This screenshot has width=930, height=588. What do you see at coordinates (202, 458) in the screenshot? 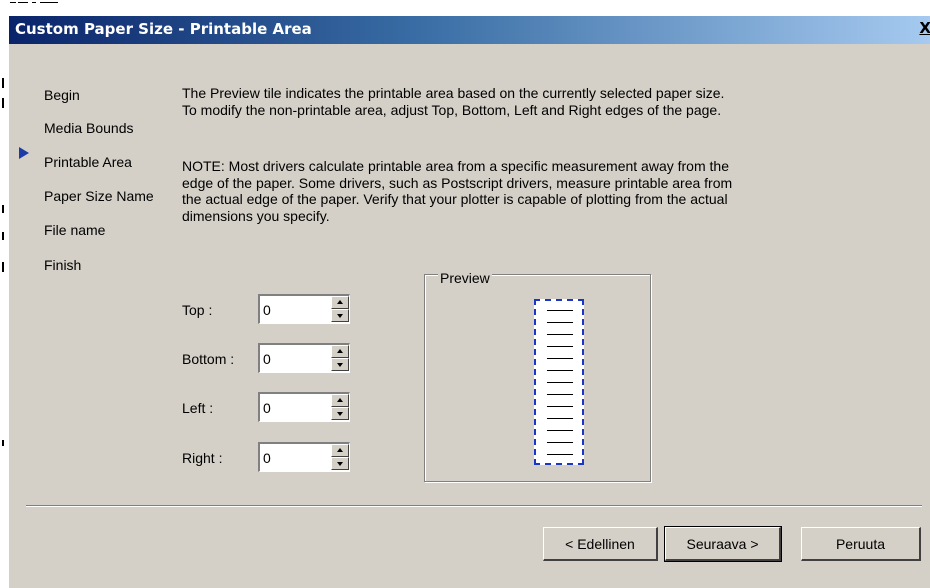
I see `right-label: Right :` at bounding box center [202, 458].